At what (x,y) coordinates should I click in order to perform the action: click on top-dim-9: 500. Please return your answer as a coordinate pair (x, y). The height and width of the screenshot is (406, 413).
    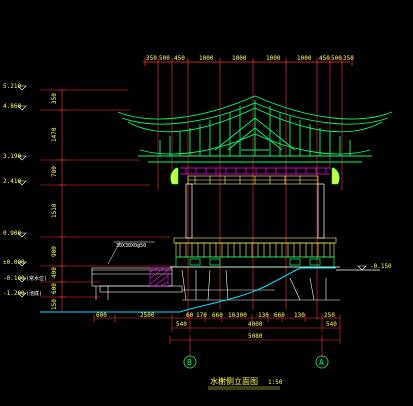
    Looking at the image, I should click on (336, 58).